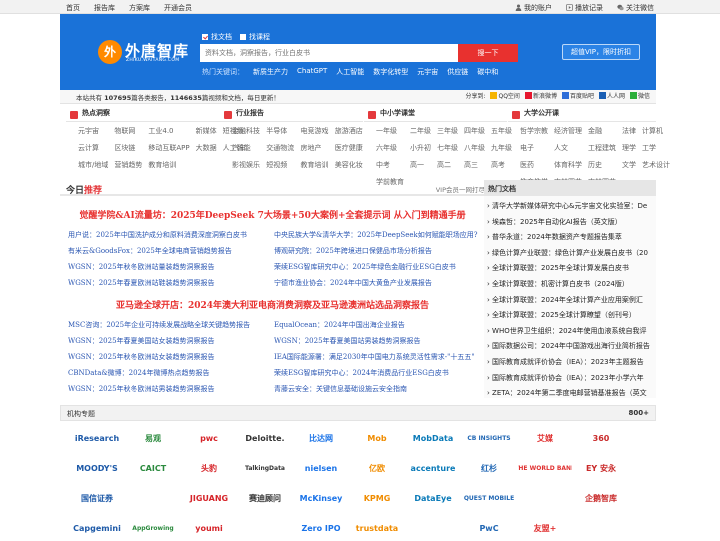  I want to click on nav-solutions: 方案库, so click(139, 8).